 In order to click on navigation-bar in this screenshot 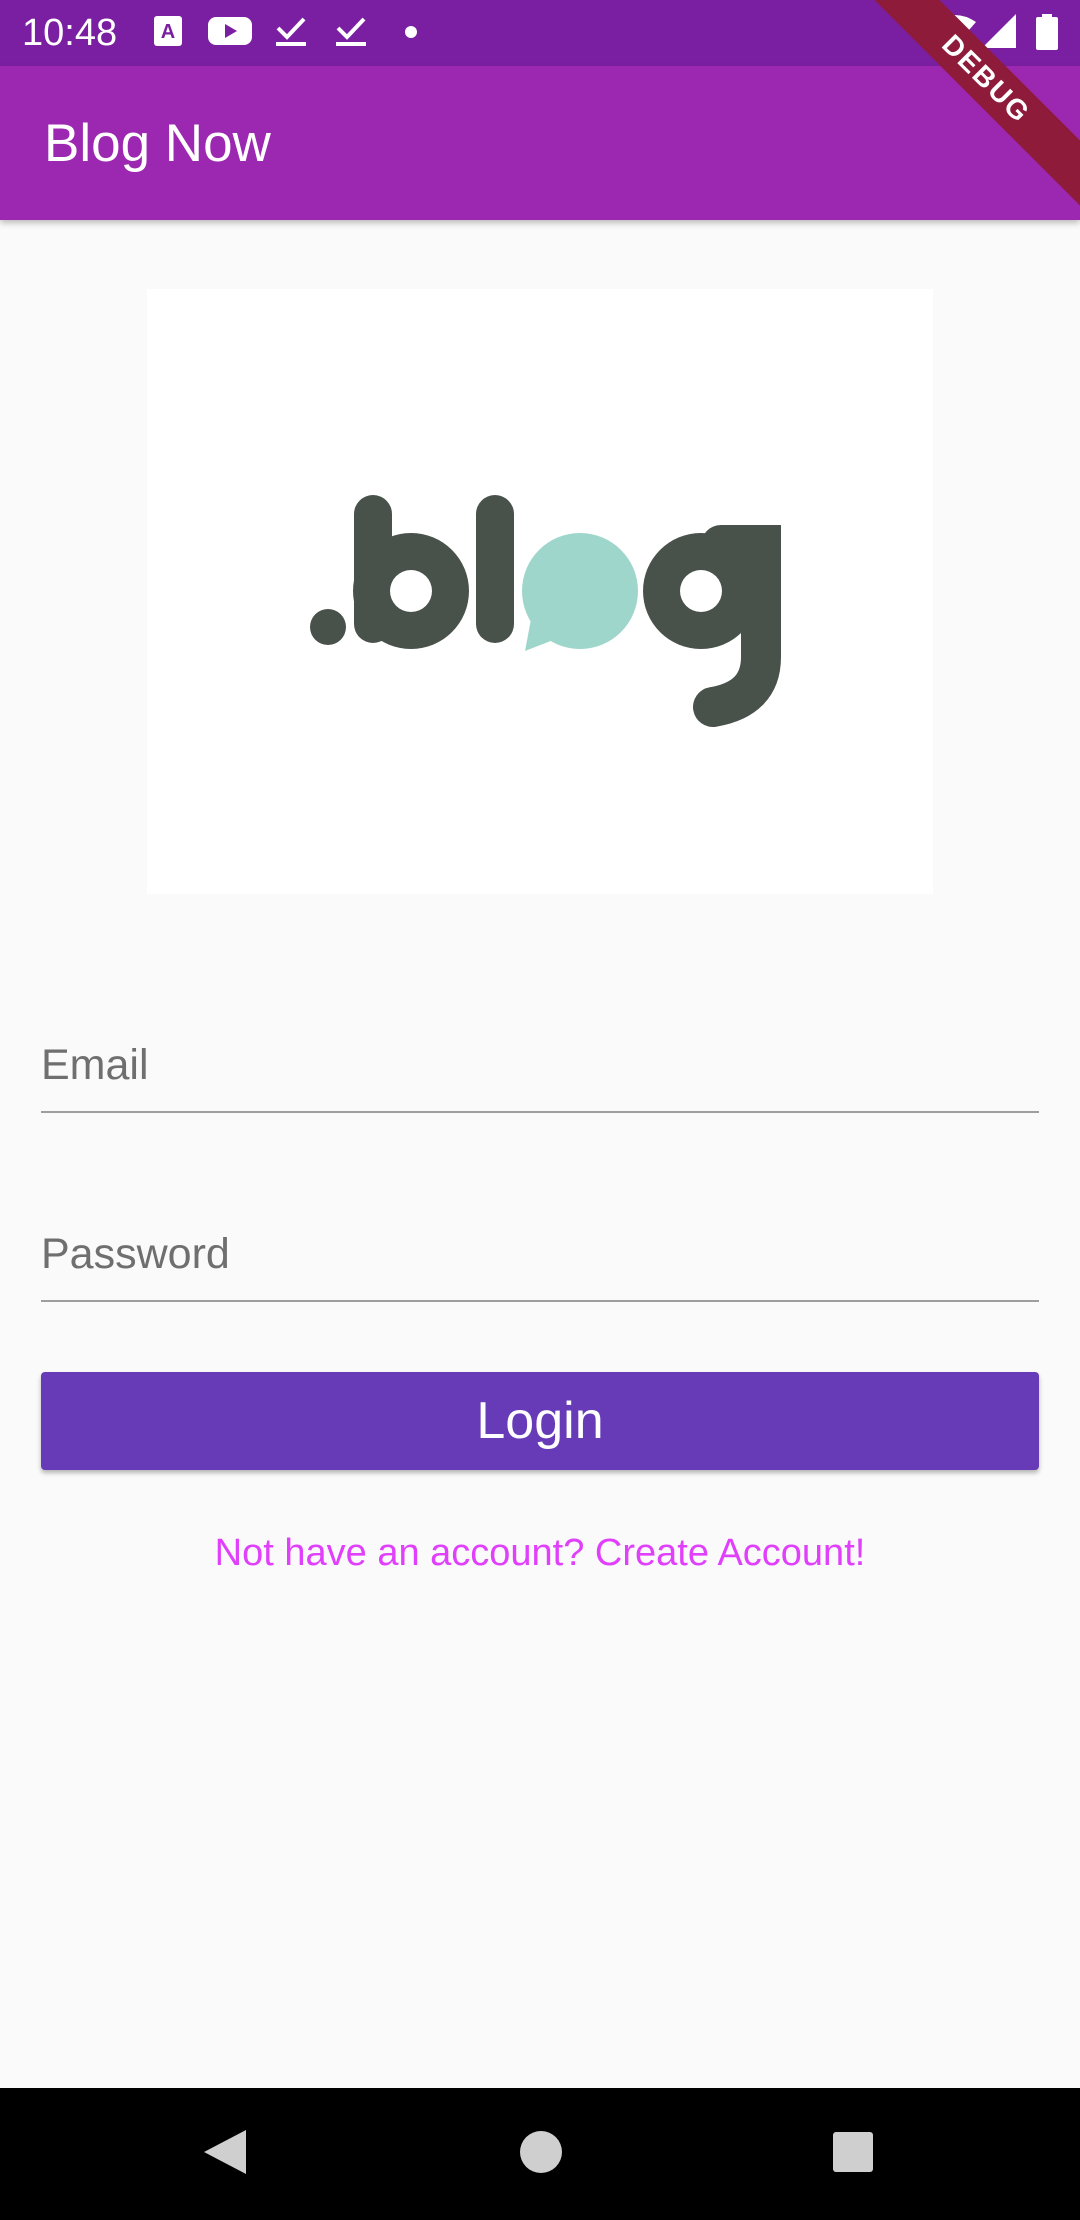, I will do `click(540, 2154)`.